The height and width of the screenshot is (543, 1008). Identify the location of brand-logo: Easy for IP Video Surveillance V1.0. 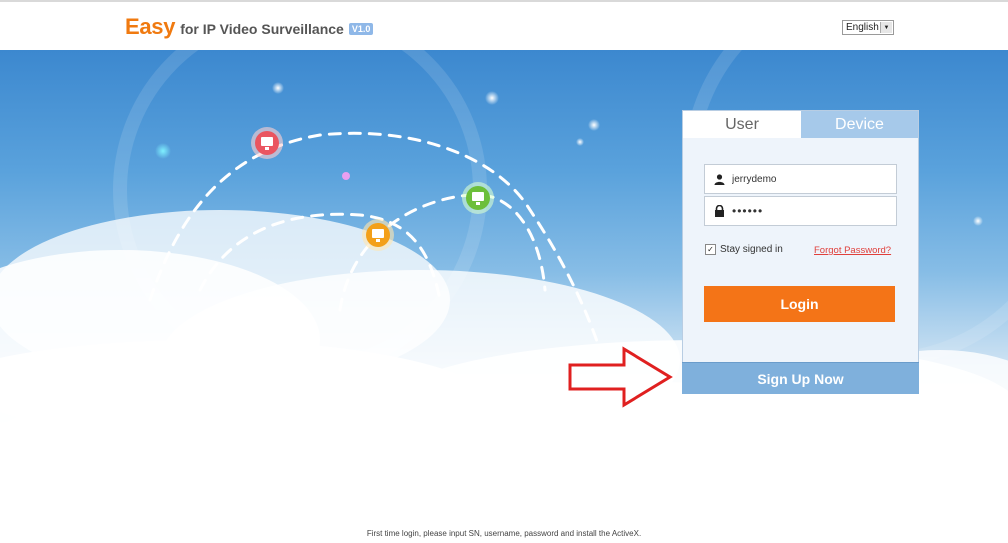
(249, 26).